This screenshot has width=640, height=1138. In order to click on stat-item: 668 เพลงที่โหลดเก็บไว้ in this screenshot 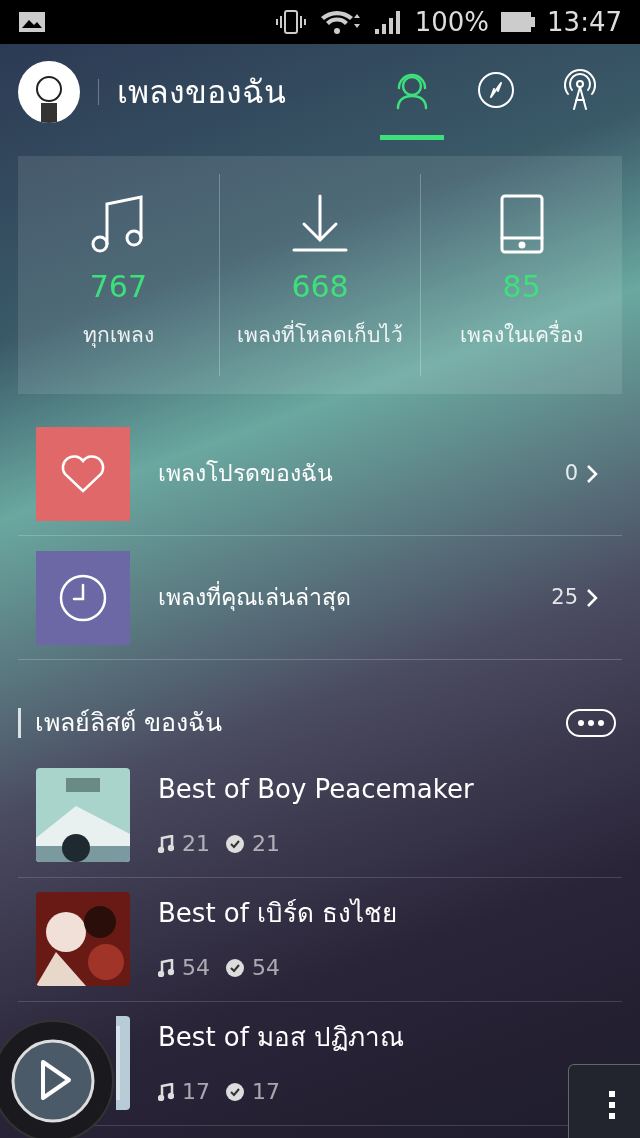, I will do `click(319, 275)`.